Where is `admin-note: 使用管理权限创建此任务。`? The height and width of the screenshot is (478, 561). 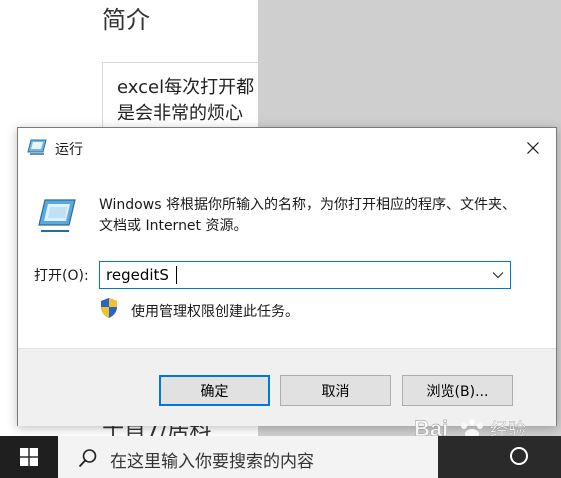
admin-note: 使用管理权限创建此任务。 is located at coordinates (215, 312).